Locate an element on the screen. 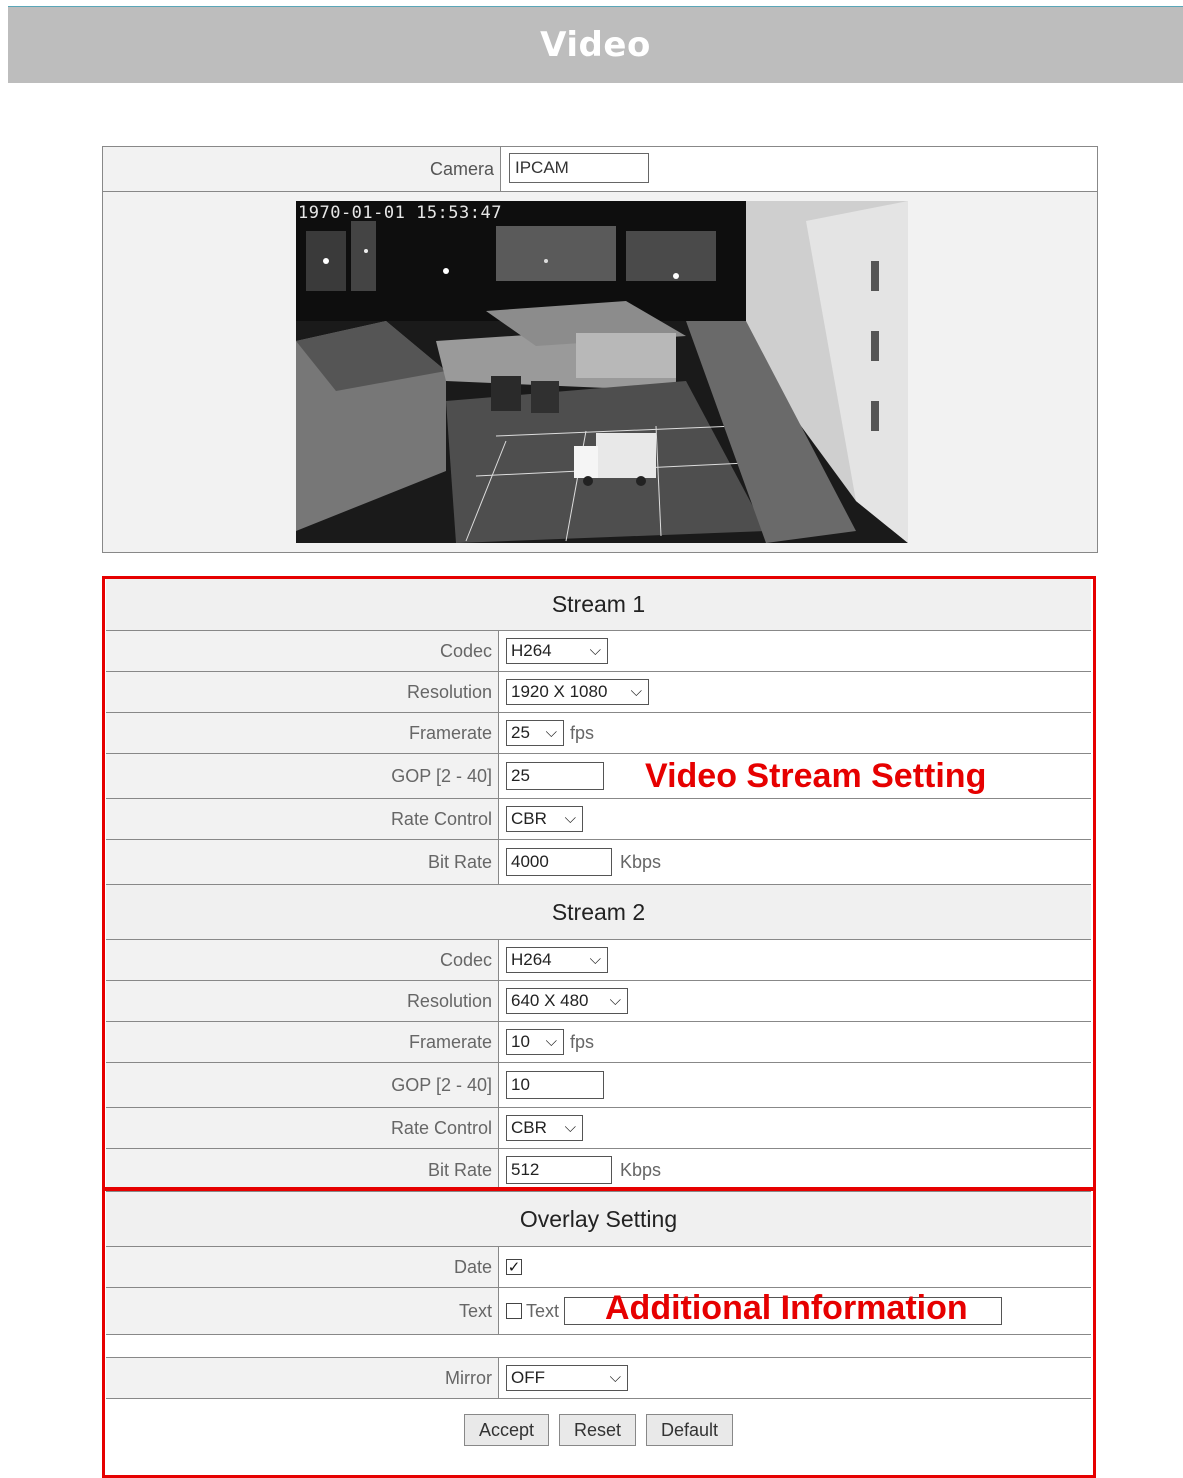  action-buttons: Accept Reset Default is located at coordinates (598, 1430).